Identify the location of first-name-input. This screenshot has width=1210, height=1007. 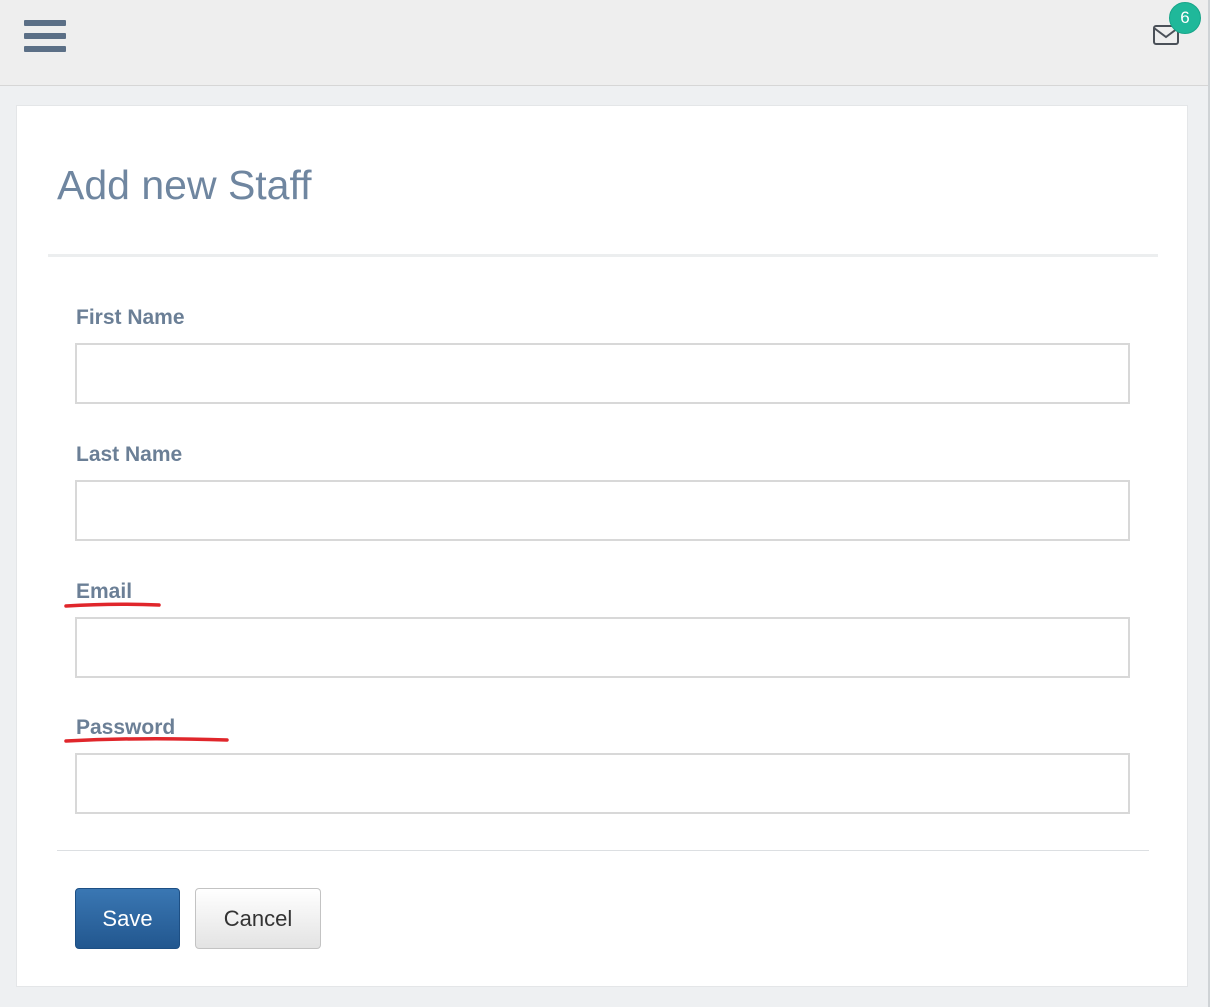
(602, 373).